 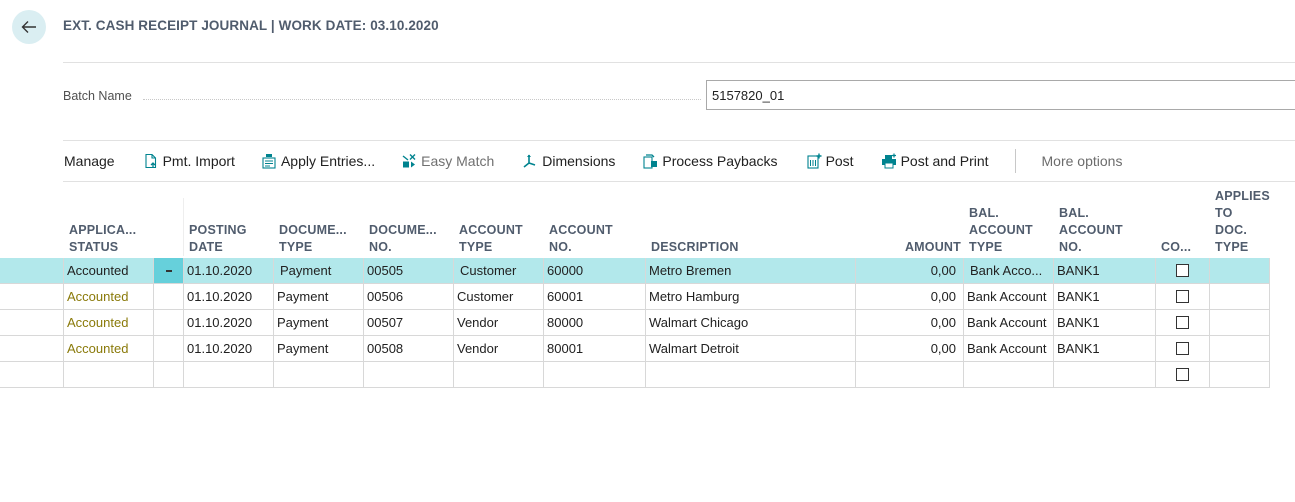 I want to click on row-right-border, so click(x=1269, y=349).